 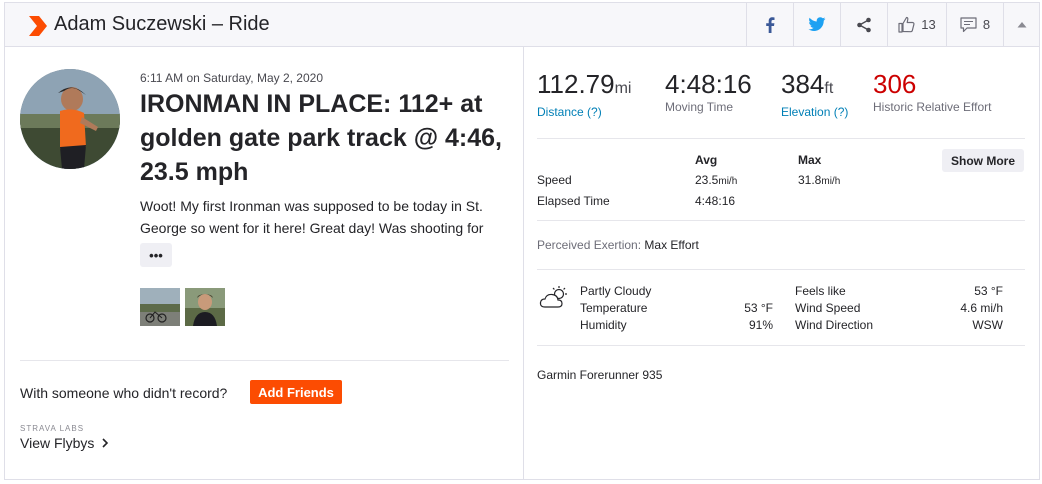 I want to click on view-flybys-link: View Flybys, so click(x=64, y=443).